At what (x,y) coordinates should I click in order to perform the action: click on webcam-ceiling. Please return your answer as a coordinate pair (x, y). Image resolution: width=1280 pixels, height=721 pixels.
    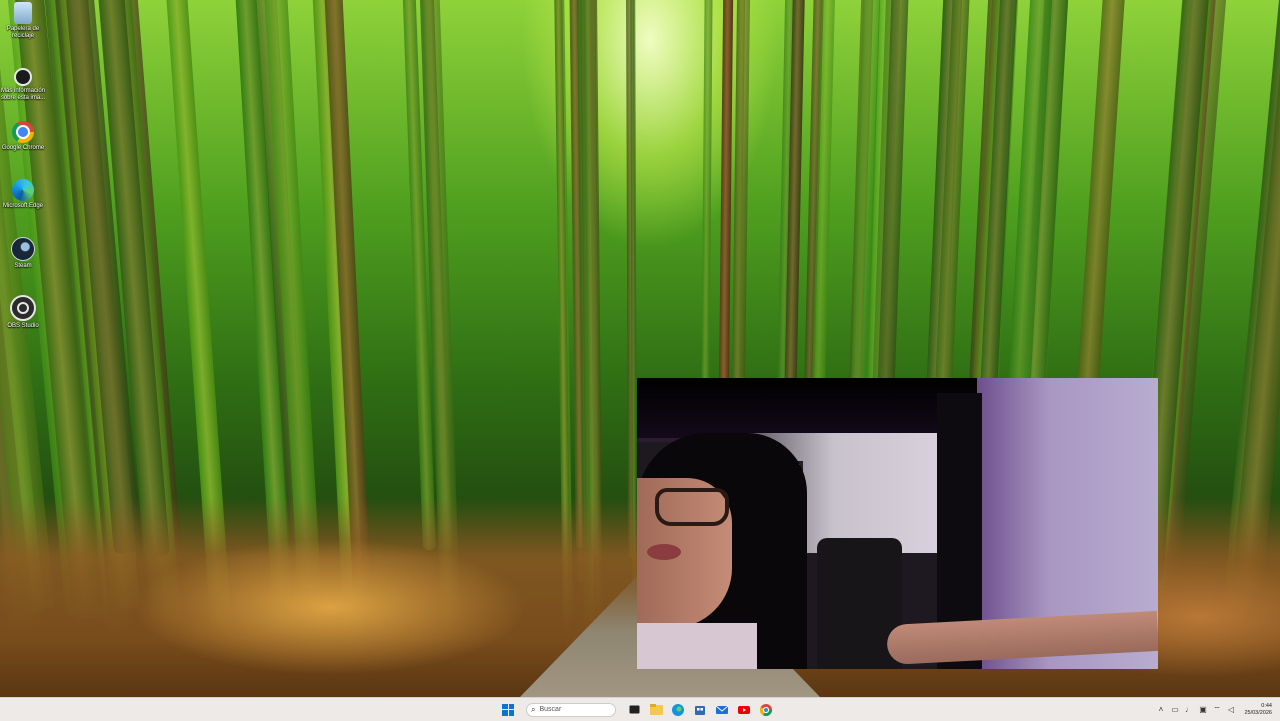
    Looking at the image, I should click on (807, 408).